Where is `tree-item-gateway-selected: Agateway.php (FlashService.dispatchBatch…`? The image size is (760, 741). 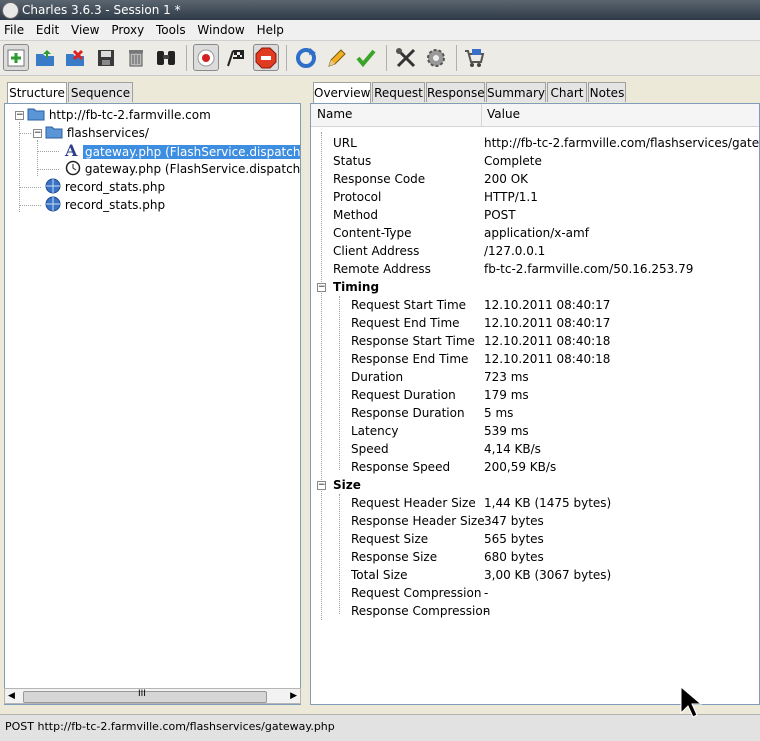
tree-item-gateway-selected: Agateway.php (FlashService.dispatchBatch… is located at coordinates (182, 150).